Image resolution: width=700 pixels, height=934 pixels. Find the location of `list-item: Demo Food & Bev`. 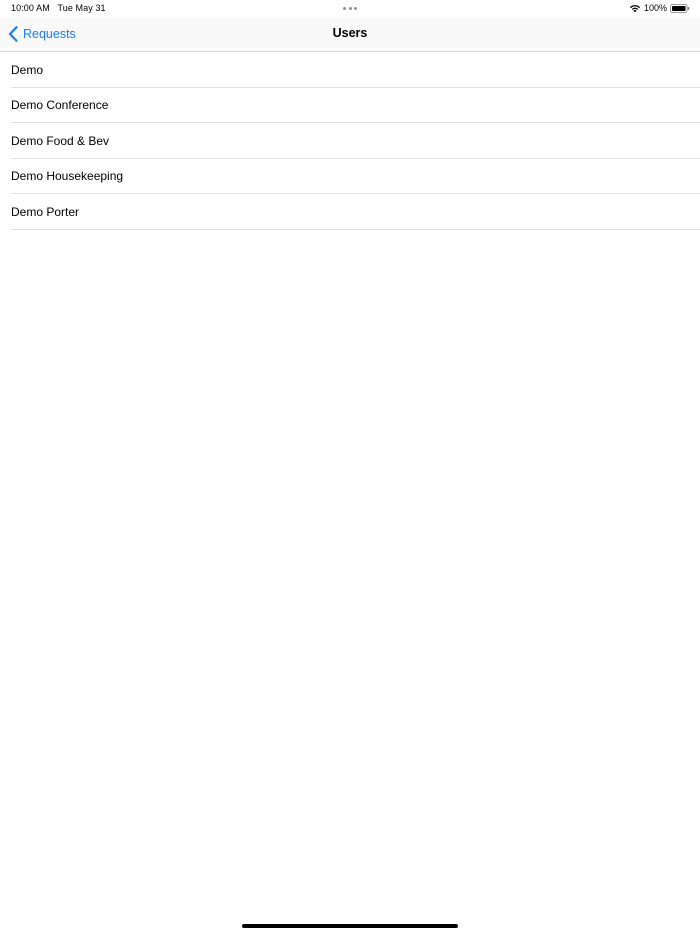

list-item: Demo Food & Bev is located at coordinates (350, 141).